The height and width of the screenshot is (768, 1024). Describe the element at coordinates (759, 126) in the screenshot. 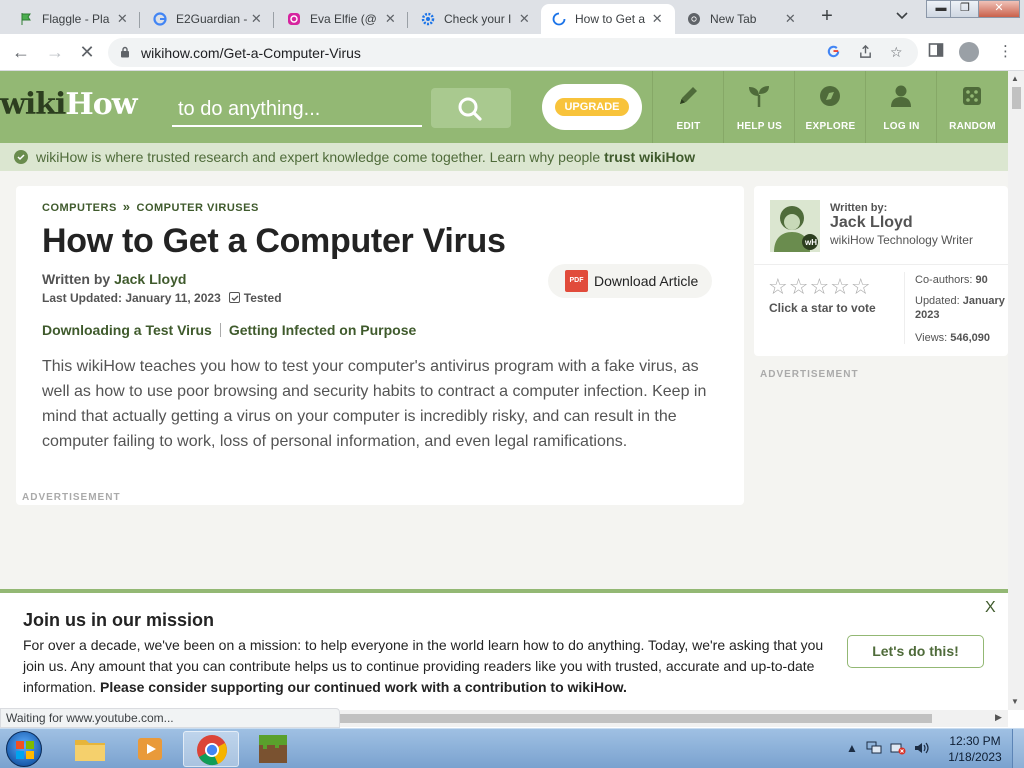

I see `nav-help-us-label: HELP US` at that location.